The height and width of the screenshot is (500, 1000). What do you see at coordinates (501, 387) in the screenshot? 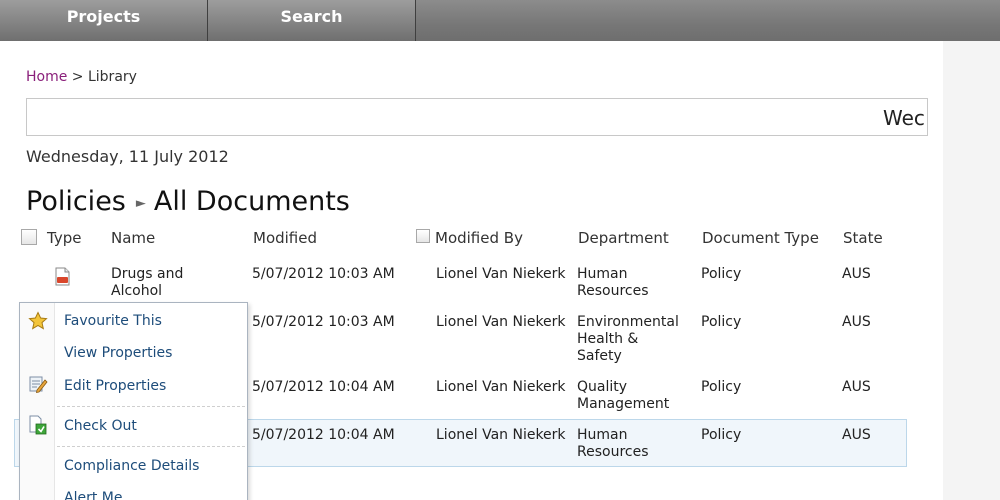
I see `row-3-modified-by: Lionel Van Niekerk` at bounding box center [501, 387].